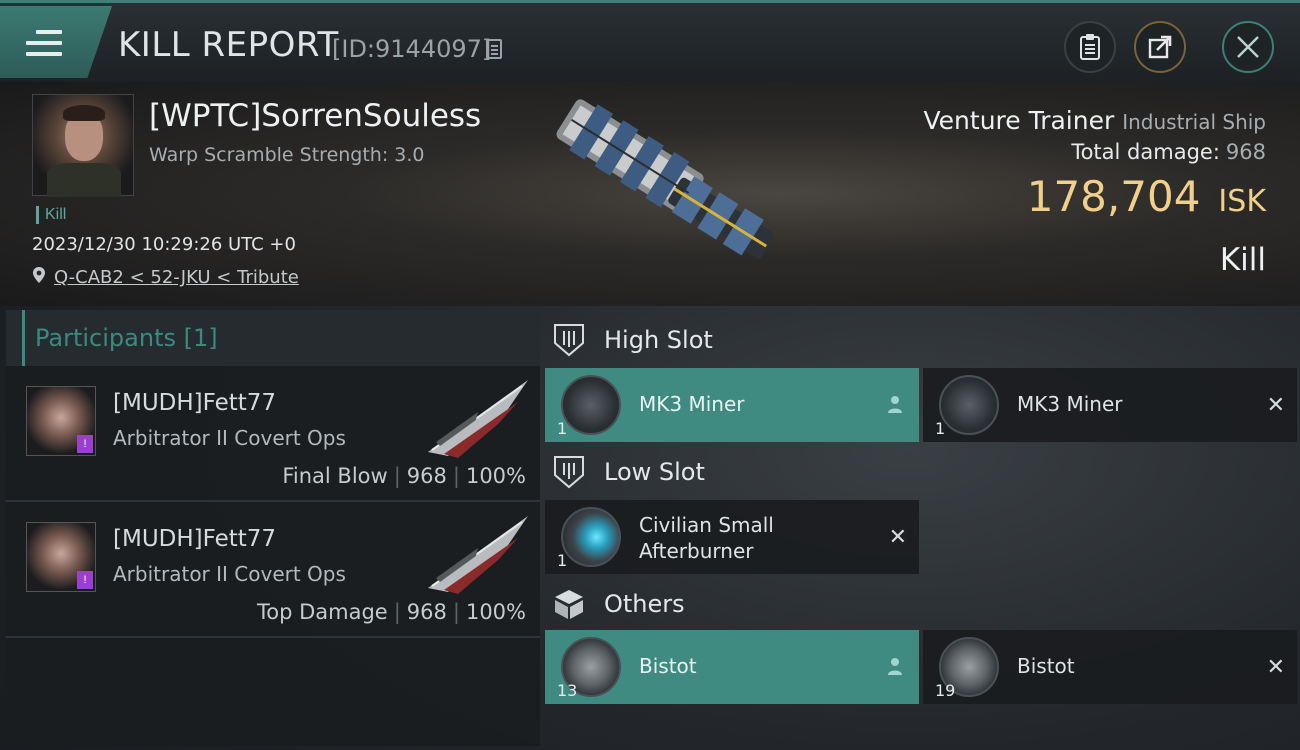 The image size is (1300, 750). Describe the element at coordinates (176, 277) in the screenshot. I see `location-link: Q-CAB2 < 52-JKU < Tribute` at that location.